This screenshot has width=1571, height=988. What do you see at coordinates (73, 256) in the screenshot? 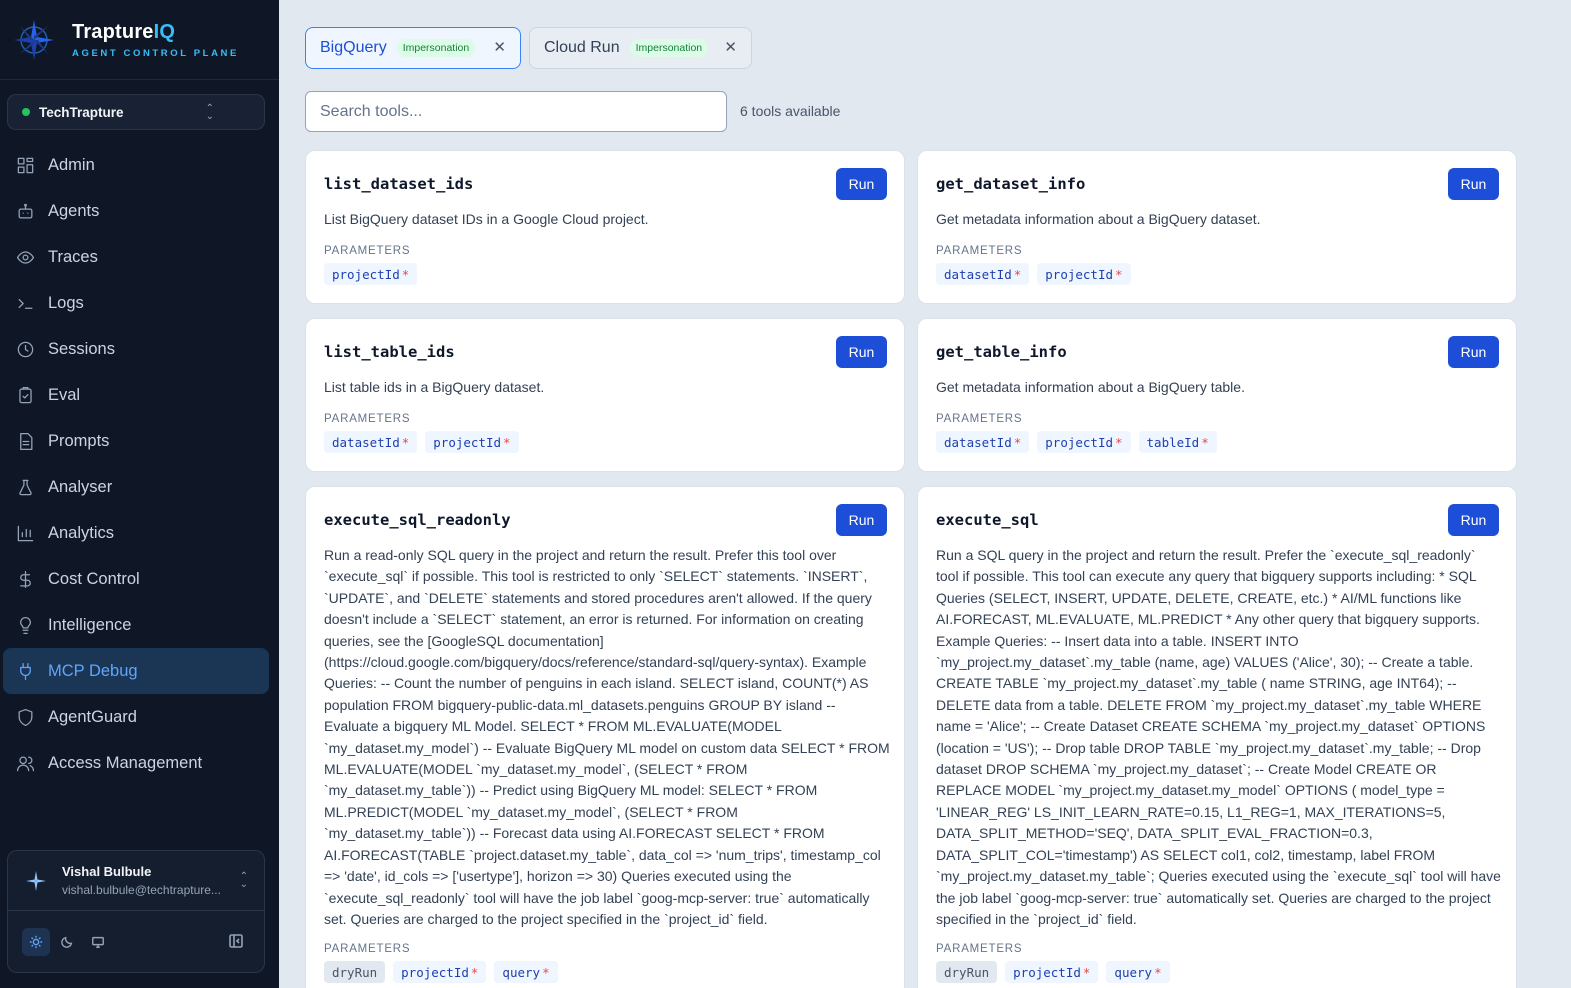
I see `sidebar-item-label: Traces` at bounding box center [73, 256].